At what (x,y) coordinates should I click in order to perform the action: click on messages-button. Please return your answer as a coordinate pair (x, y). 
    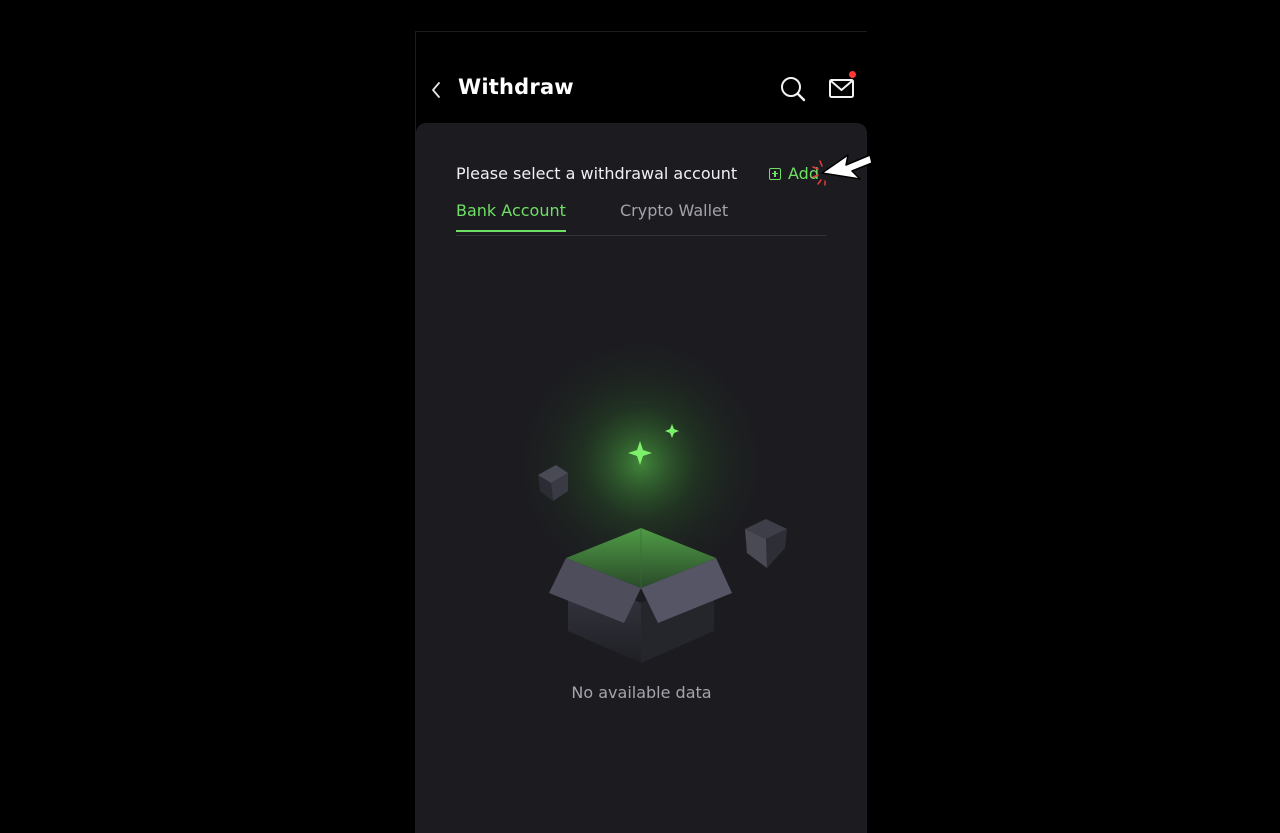
    Looking at the image, I should click on (842, 87).